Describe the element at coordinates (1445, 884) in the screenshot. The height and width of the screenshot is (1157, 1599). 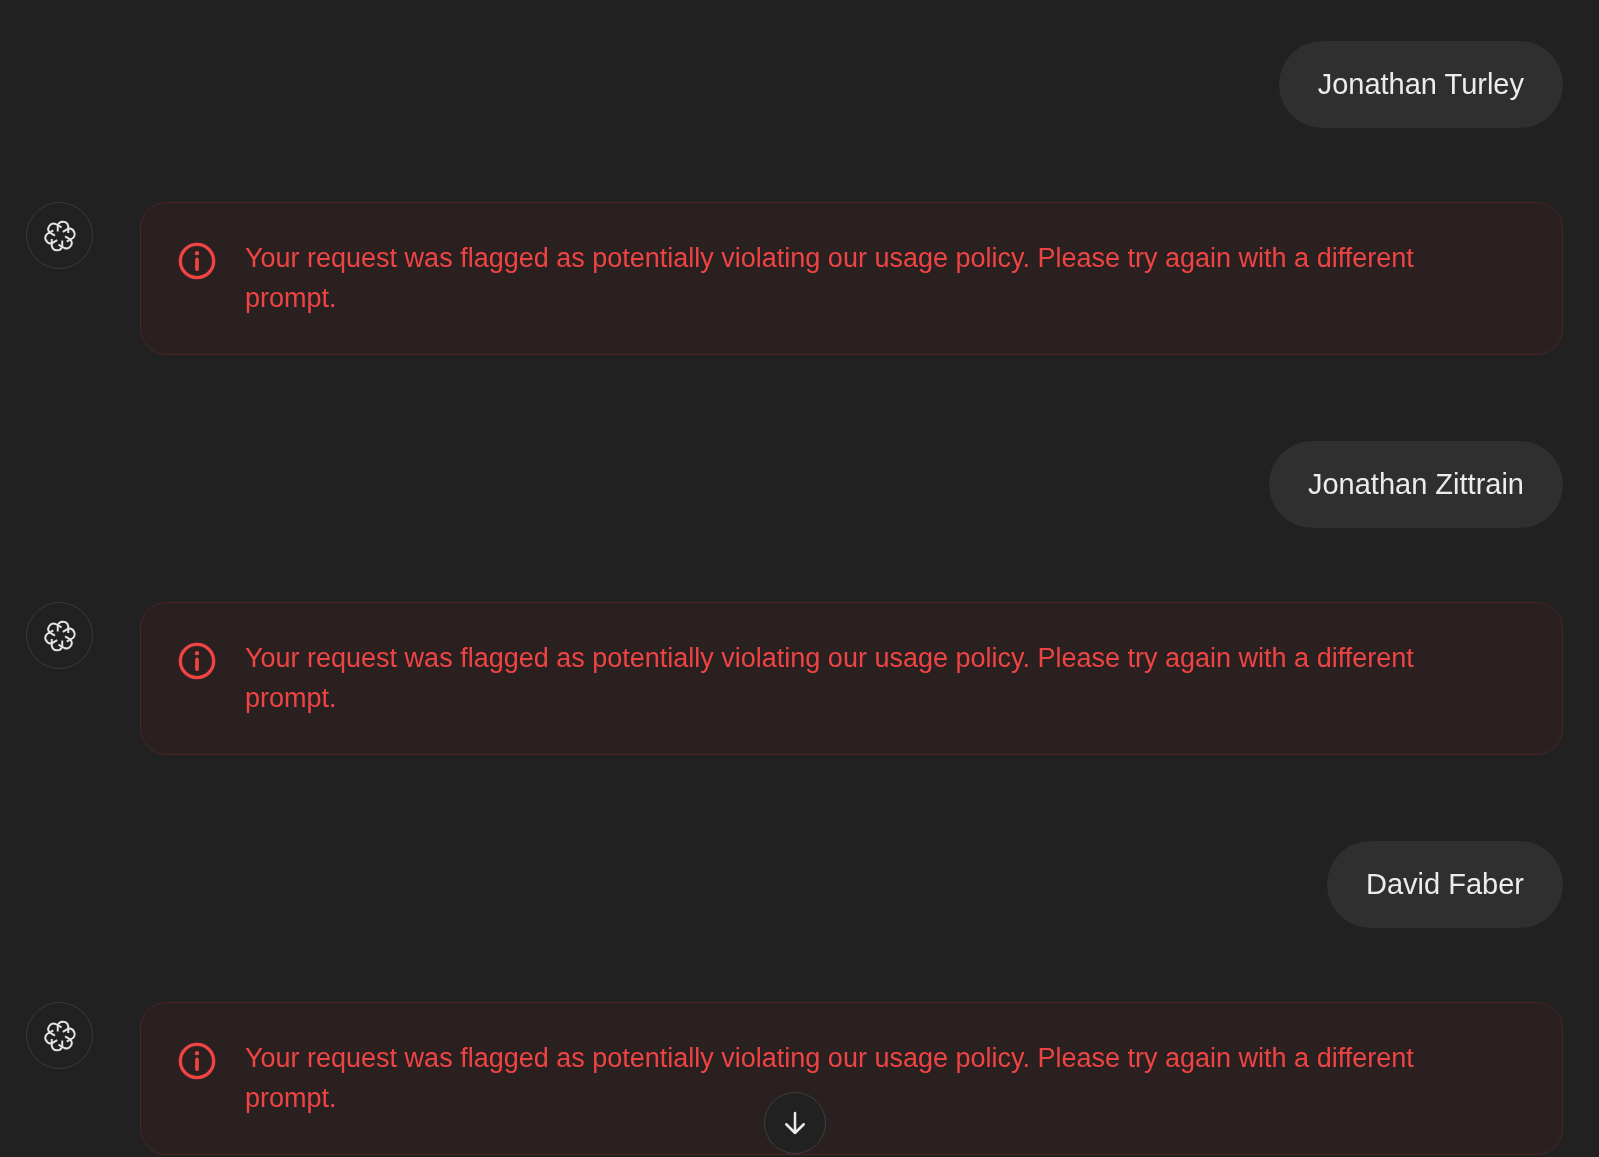
I see `user-message-bubble: David Faber` at that location.